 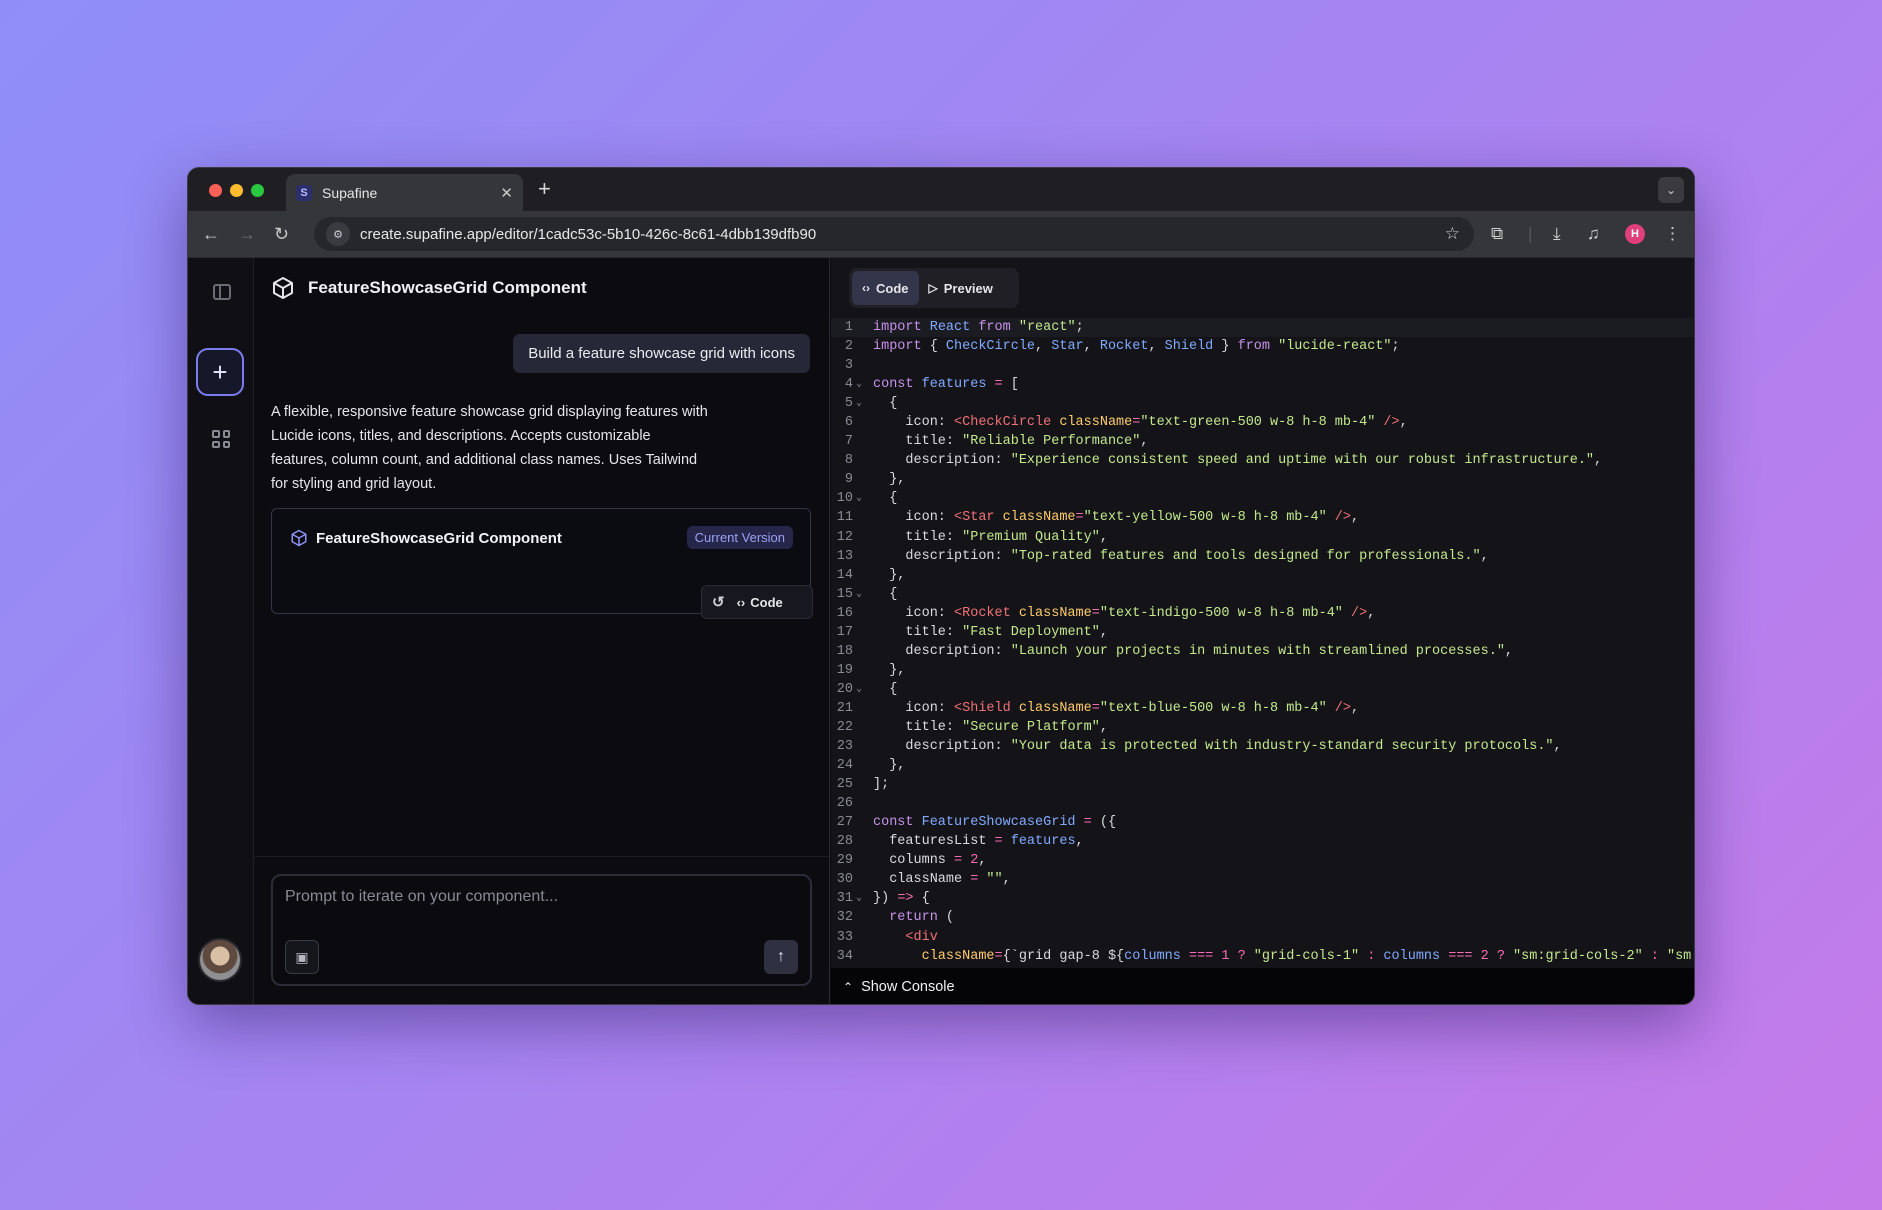 I want to click on code-line: 32 return (, so click(x=1262, y=917).